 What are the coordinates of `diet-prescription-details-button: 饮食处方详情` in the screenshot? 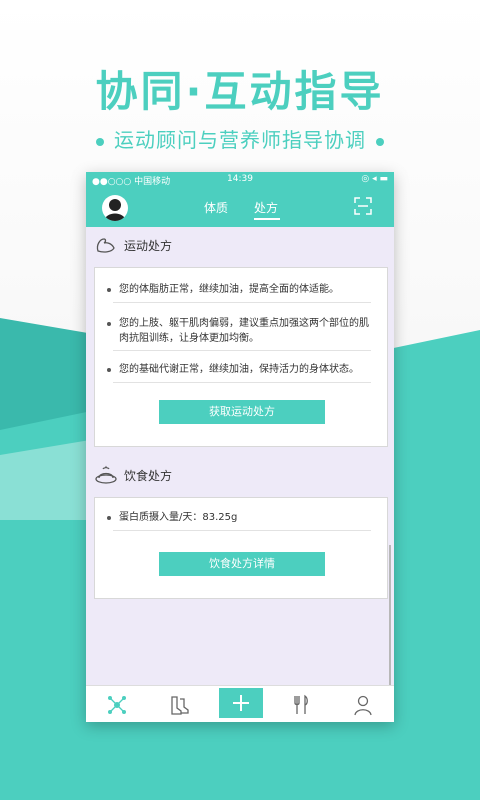 It's located at (242, 564).